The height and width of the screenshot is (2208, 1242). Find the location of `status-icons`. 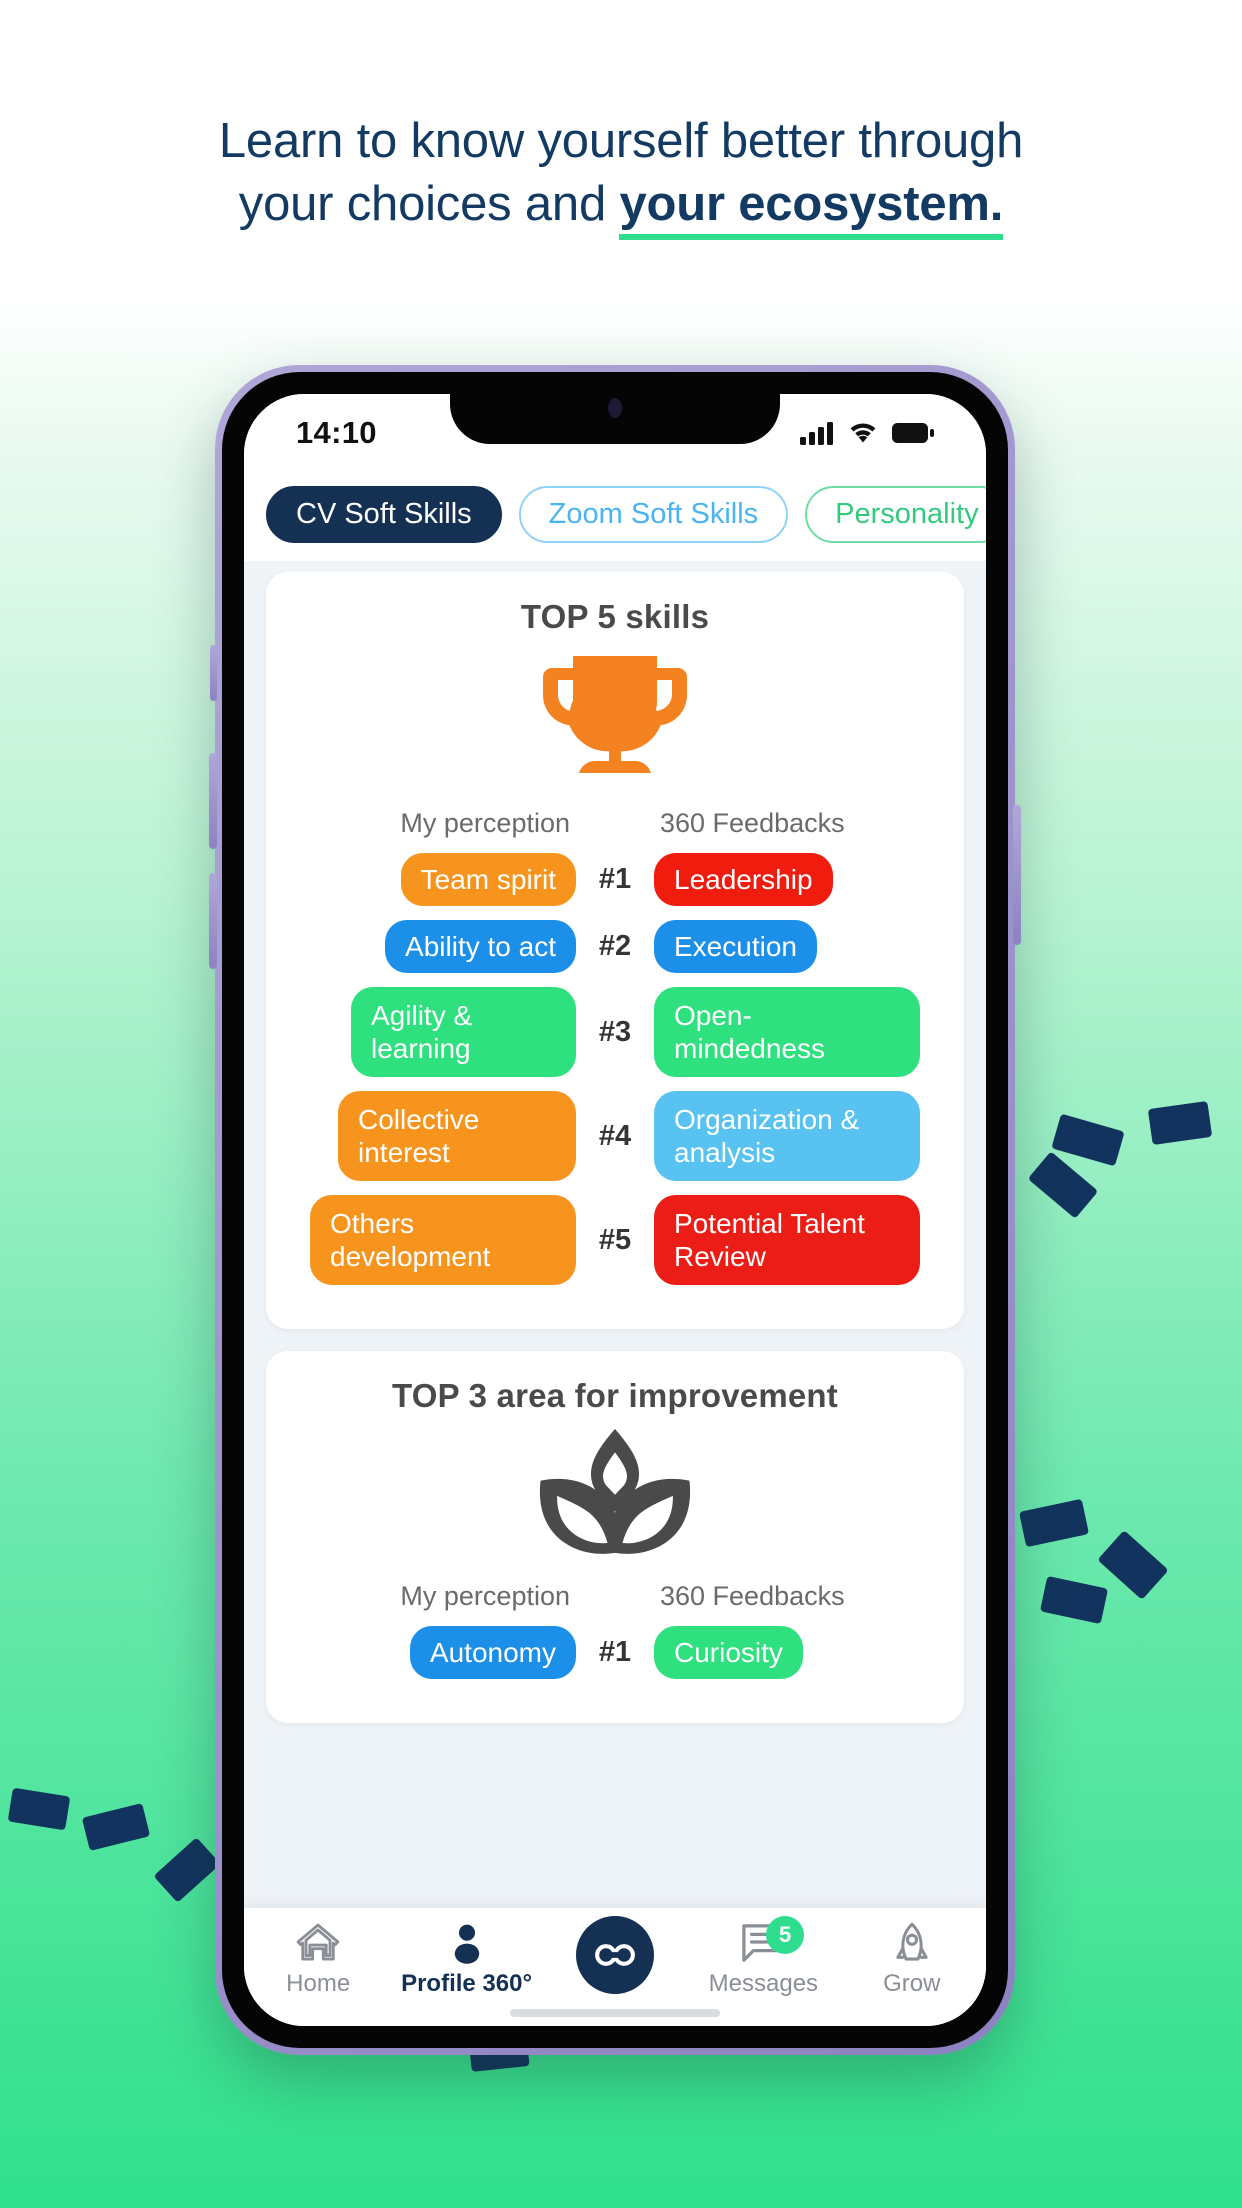

status-icons is located at coordinates (867, 433).